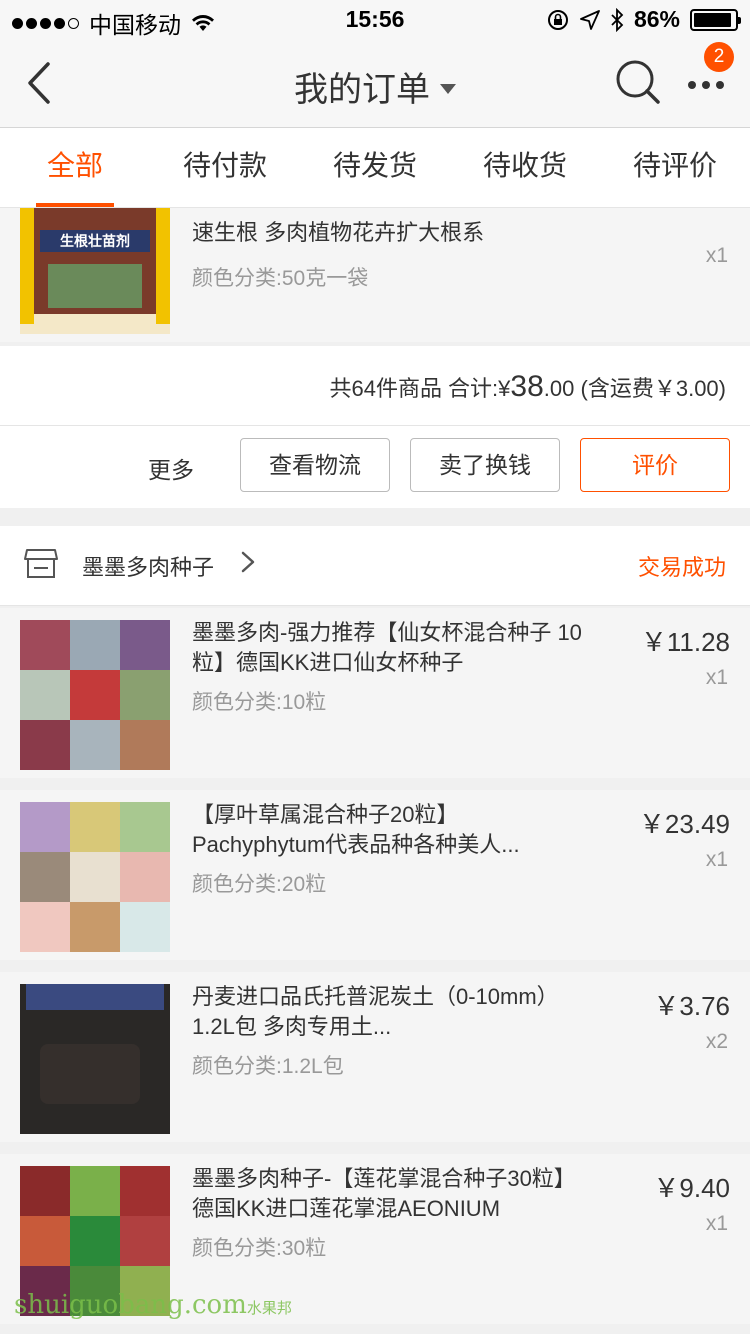 This screenshot has height=1334, width=750. What do you see at coordinates (559, 388) in the screenshot?
I see `total-decimal: .00` at bounding box center [559, 388].